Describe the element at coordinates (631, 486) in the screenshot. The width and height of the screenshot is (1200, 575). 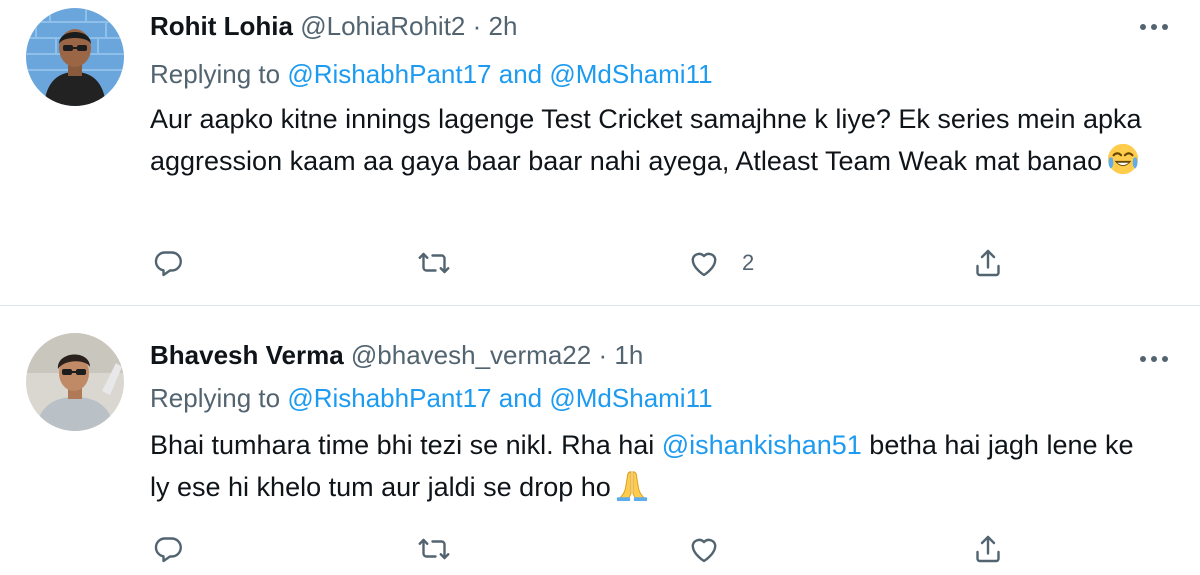
I see `folded-hands-icon` at that location.